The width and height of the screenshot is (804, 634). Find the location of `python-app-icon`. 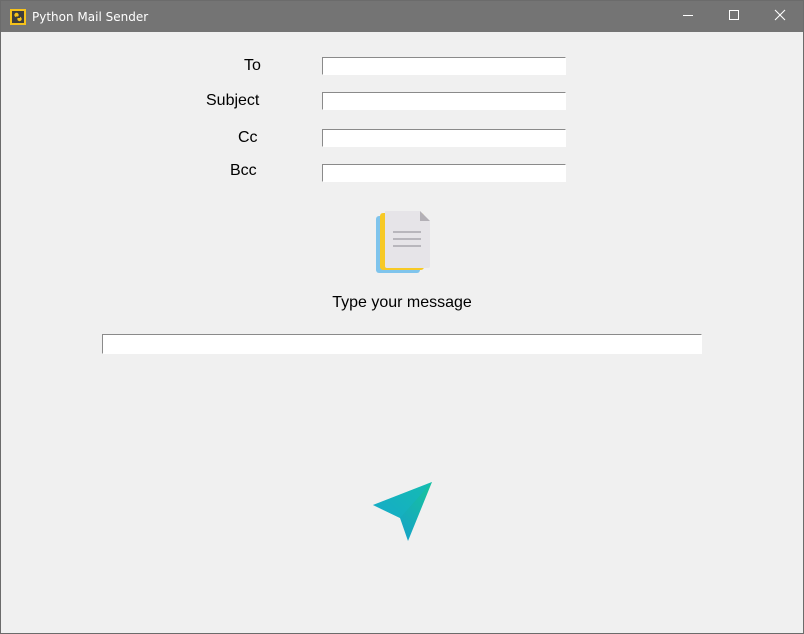

python-app-icon is located at coordinates (18, 17).